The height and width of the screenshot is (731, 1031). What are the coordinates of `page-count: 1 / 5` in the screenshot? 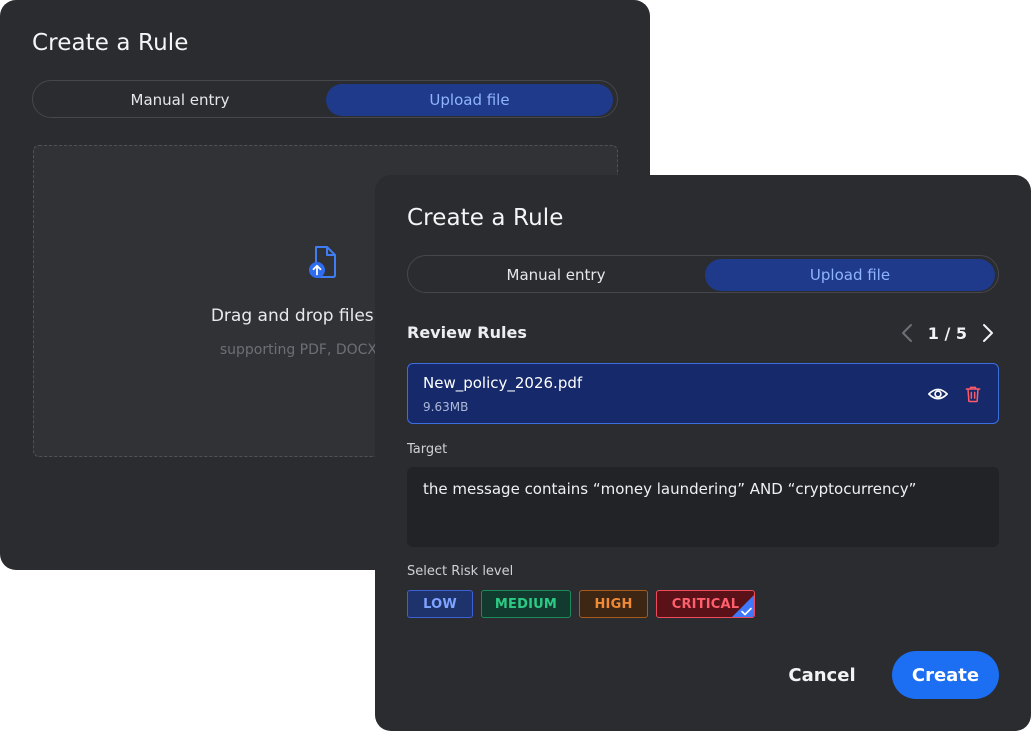 It's located at (947, 333).